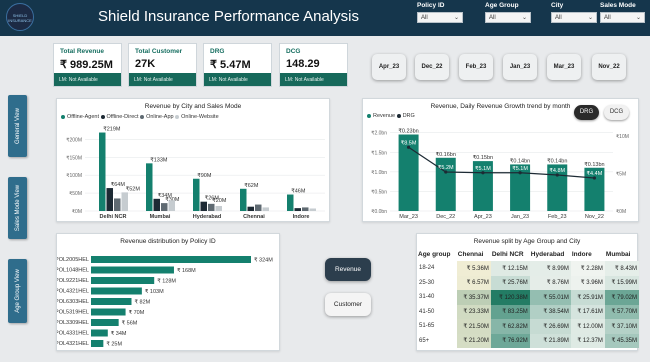  I want to click on x-tick-label: Jan_23, so click(520, 217).